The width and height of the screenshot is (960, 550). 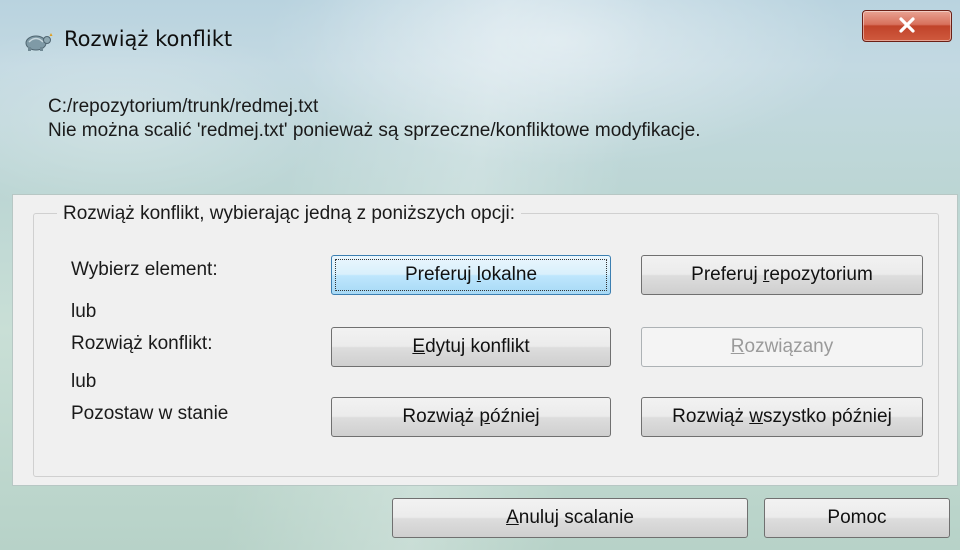 I want to click on abort-merge-button: Anuluj scalanie, so click(x=570, y=518).